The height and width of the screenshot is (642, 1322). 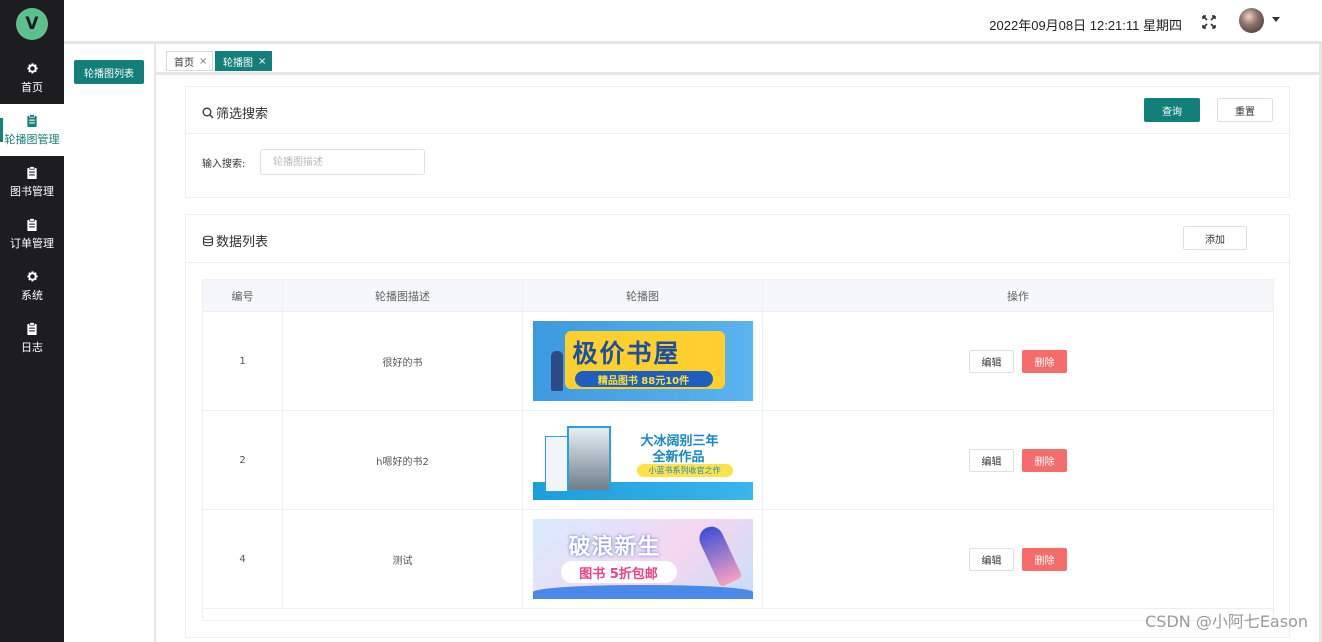 I want to click on sidebar-item-label: 系统, so click(x=32, y=295).